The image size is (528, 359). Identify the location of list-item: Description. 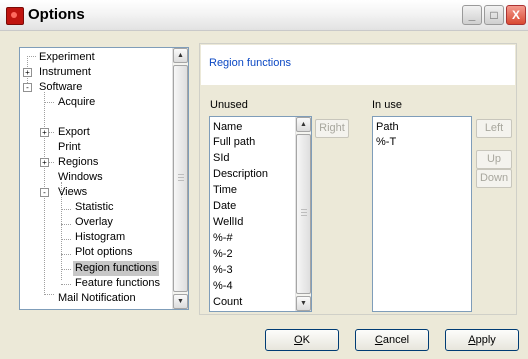
(240, 174).